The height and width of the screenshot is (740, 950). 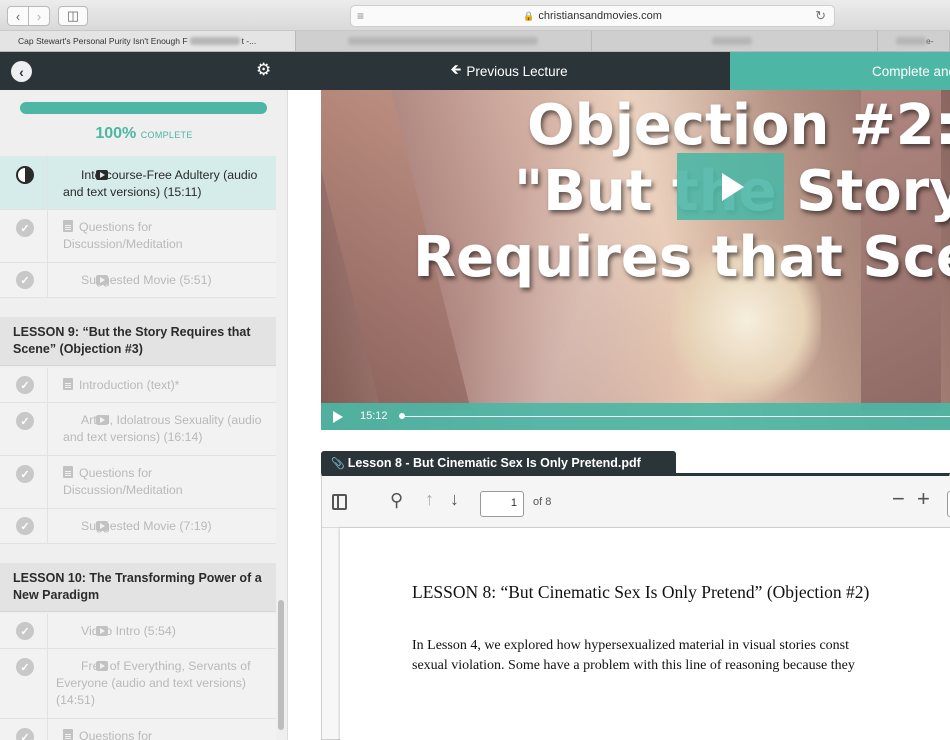 What do you see at coordinates (281, 665) in the screenshot?
I see `sidebar-scrollbar` at bounding box center [281, 665].